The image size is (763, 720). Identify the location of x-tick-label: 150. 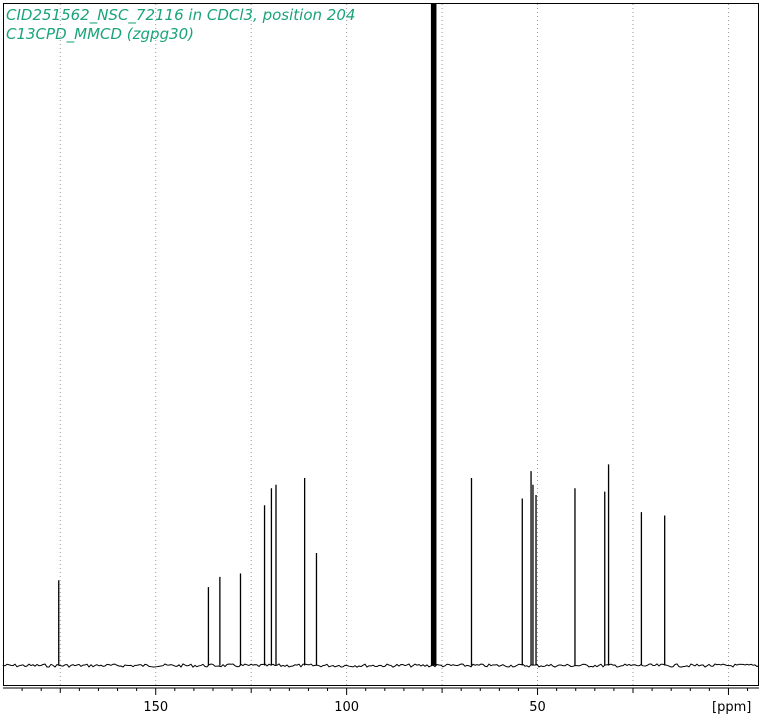
(155, 707).